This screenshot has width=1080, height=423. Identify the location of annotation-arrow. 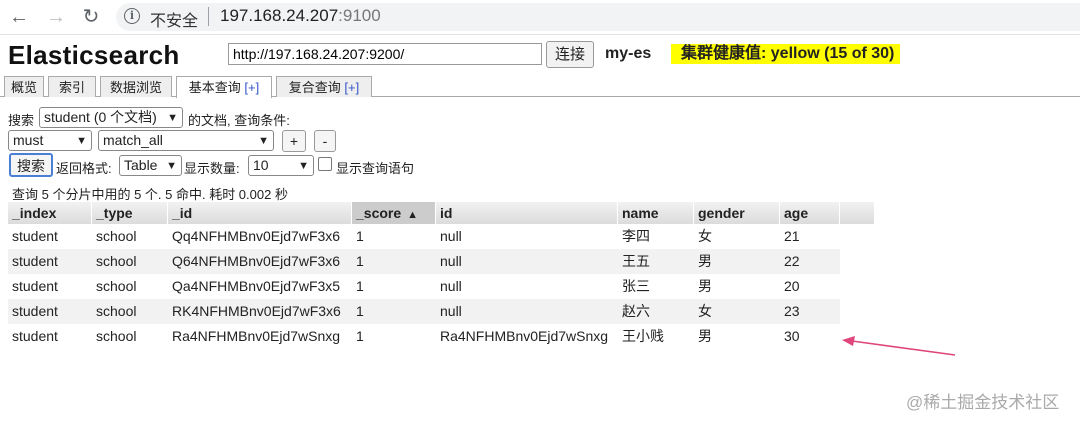
(899, 346).